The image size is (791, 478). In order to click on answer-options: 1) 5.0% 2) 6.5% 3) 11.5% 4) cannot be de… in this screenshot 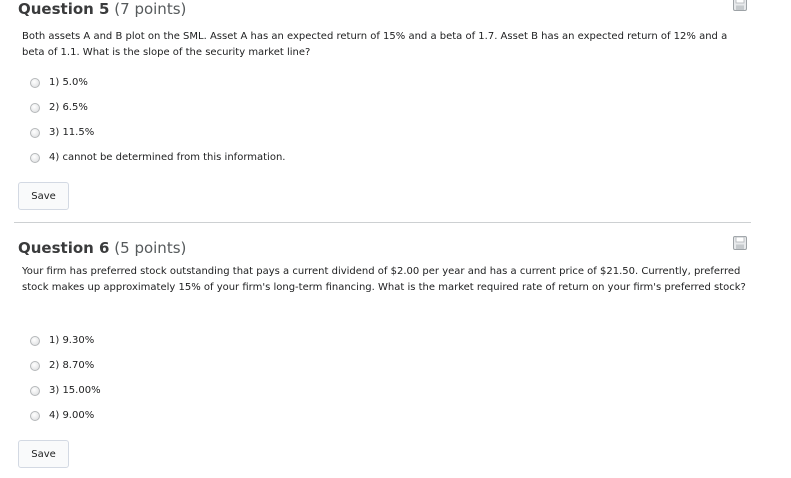, I will do `click(157, 120)`.